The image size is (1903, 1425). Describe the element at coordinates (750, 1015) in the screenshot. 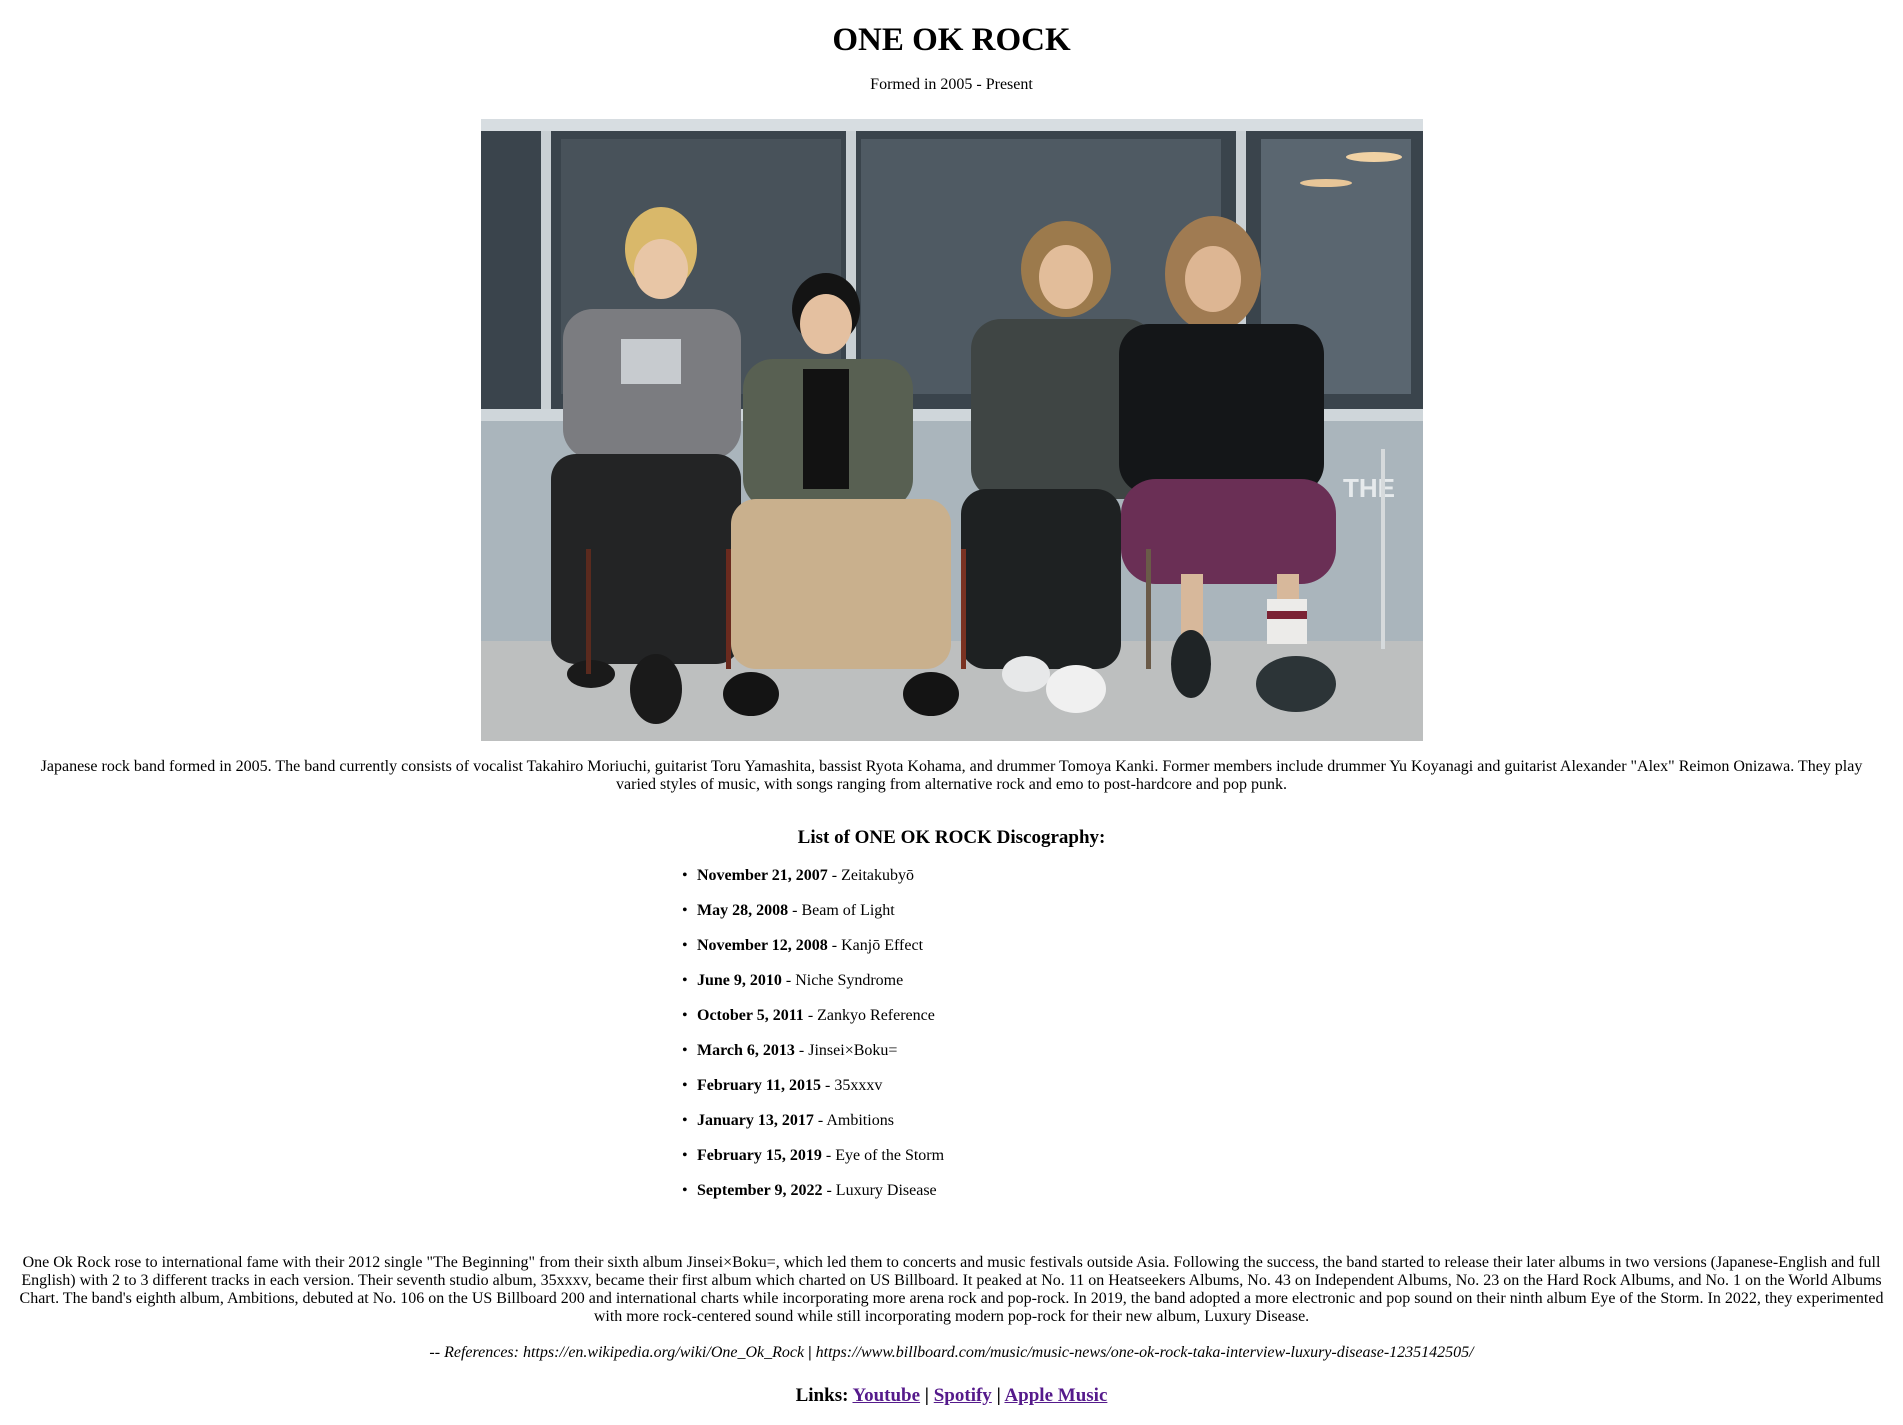

I see `album-date: October 5, 2011` at that location.